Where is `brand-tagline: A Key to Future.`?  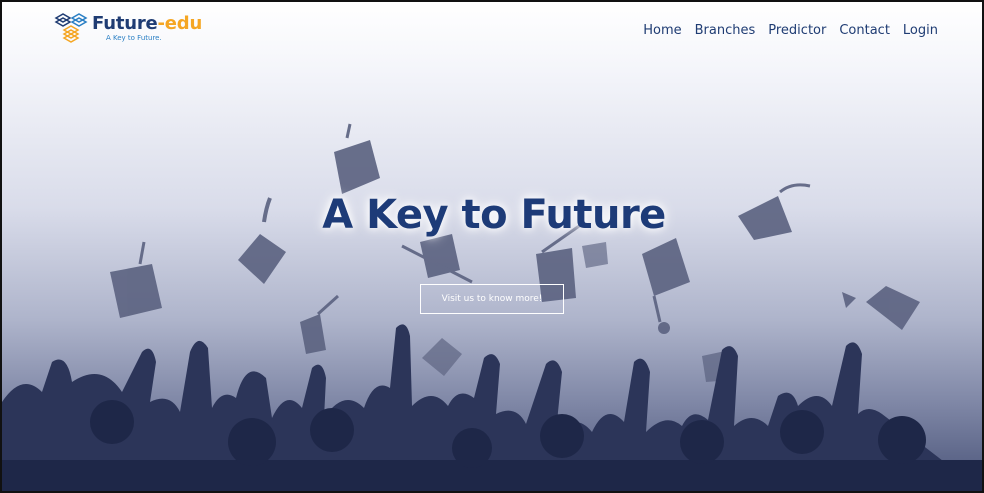
brand-tagline: A Key to Future. is located at coordinates (134, 38).